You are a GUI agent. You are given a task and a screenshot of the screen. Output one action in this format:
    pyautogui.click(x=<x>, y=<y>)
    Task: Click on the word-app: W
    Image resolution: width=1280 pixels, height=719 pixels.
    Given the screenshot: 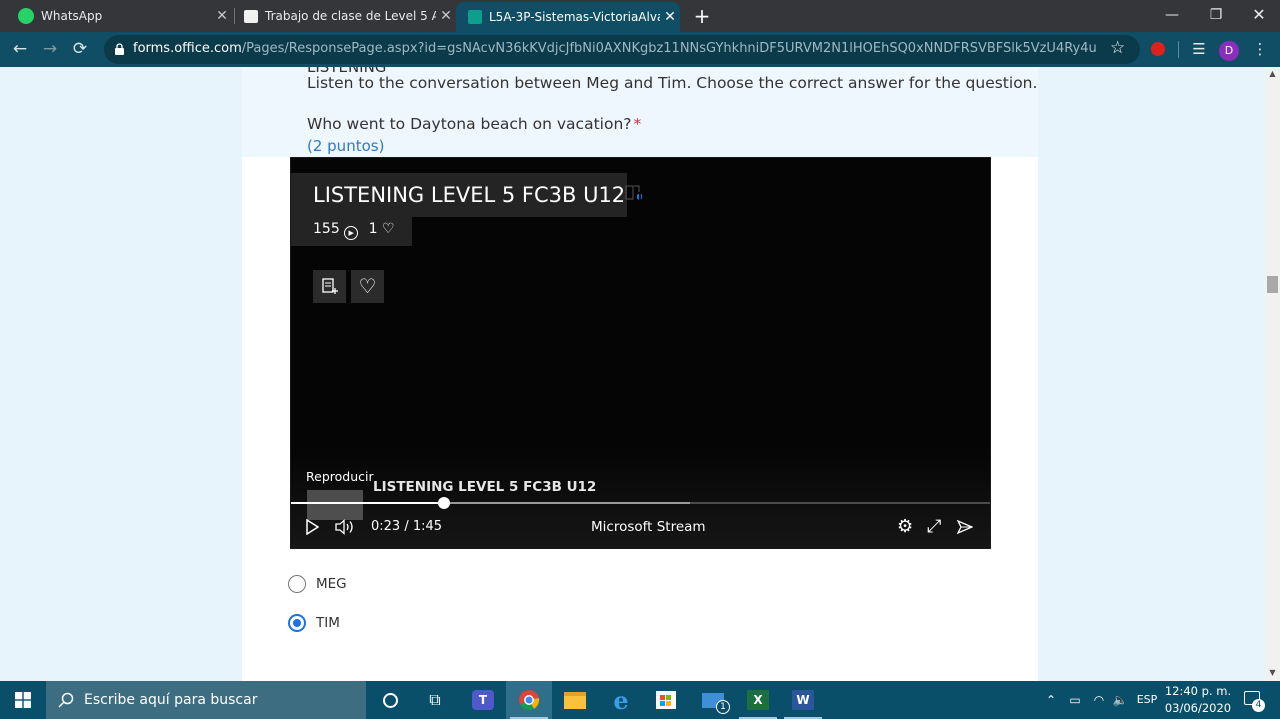 What is the action you would take?
    pyautogui.click(x=803, y=700)
    